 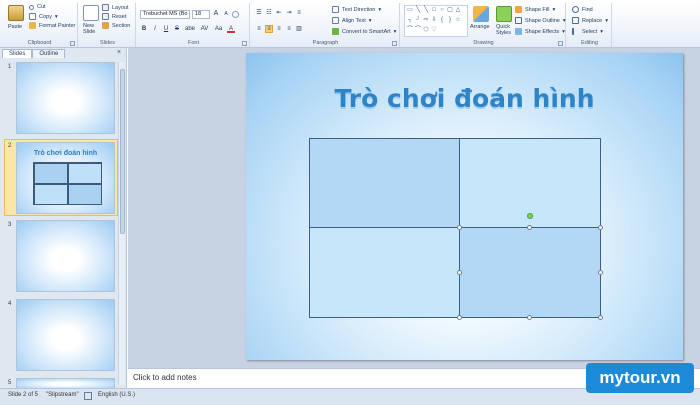 I want to click on align-text-button: Align Text ▾, so click(x=352, y=20).